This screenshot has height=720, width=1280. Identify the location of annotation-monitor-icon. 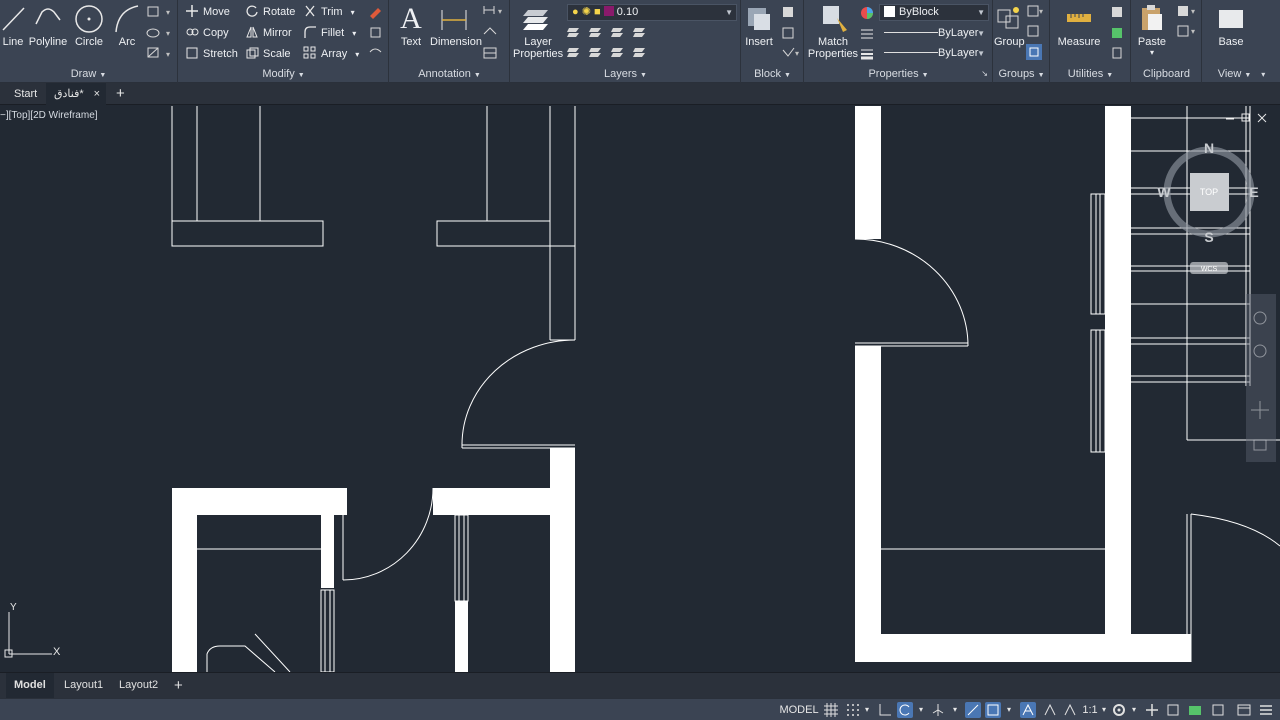
(1152, 710).